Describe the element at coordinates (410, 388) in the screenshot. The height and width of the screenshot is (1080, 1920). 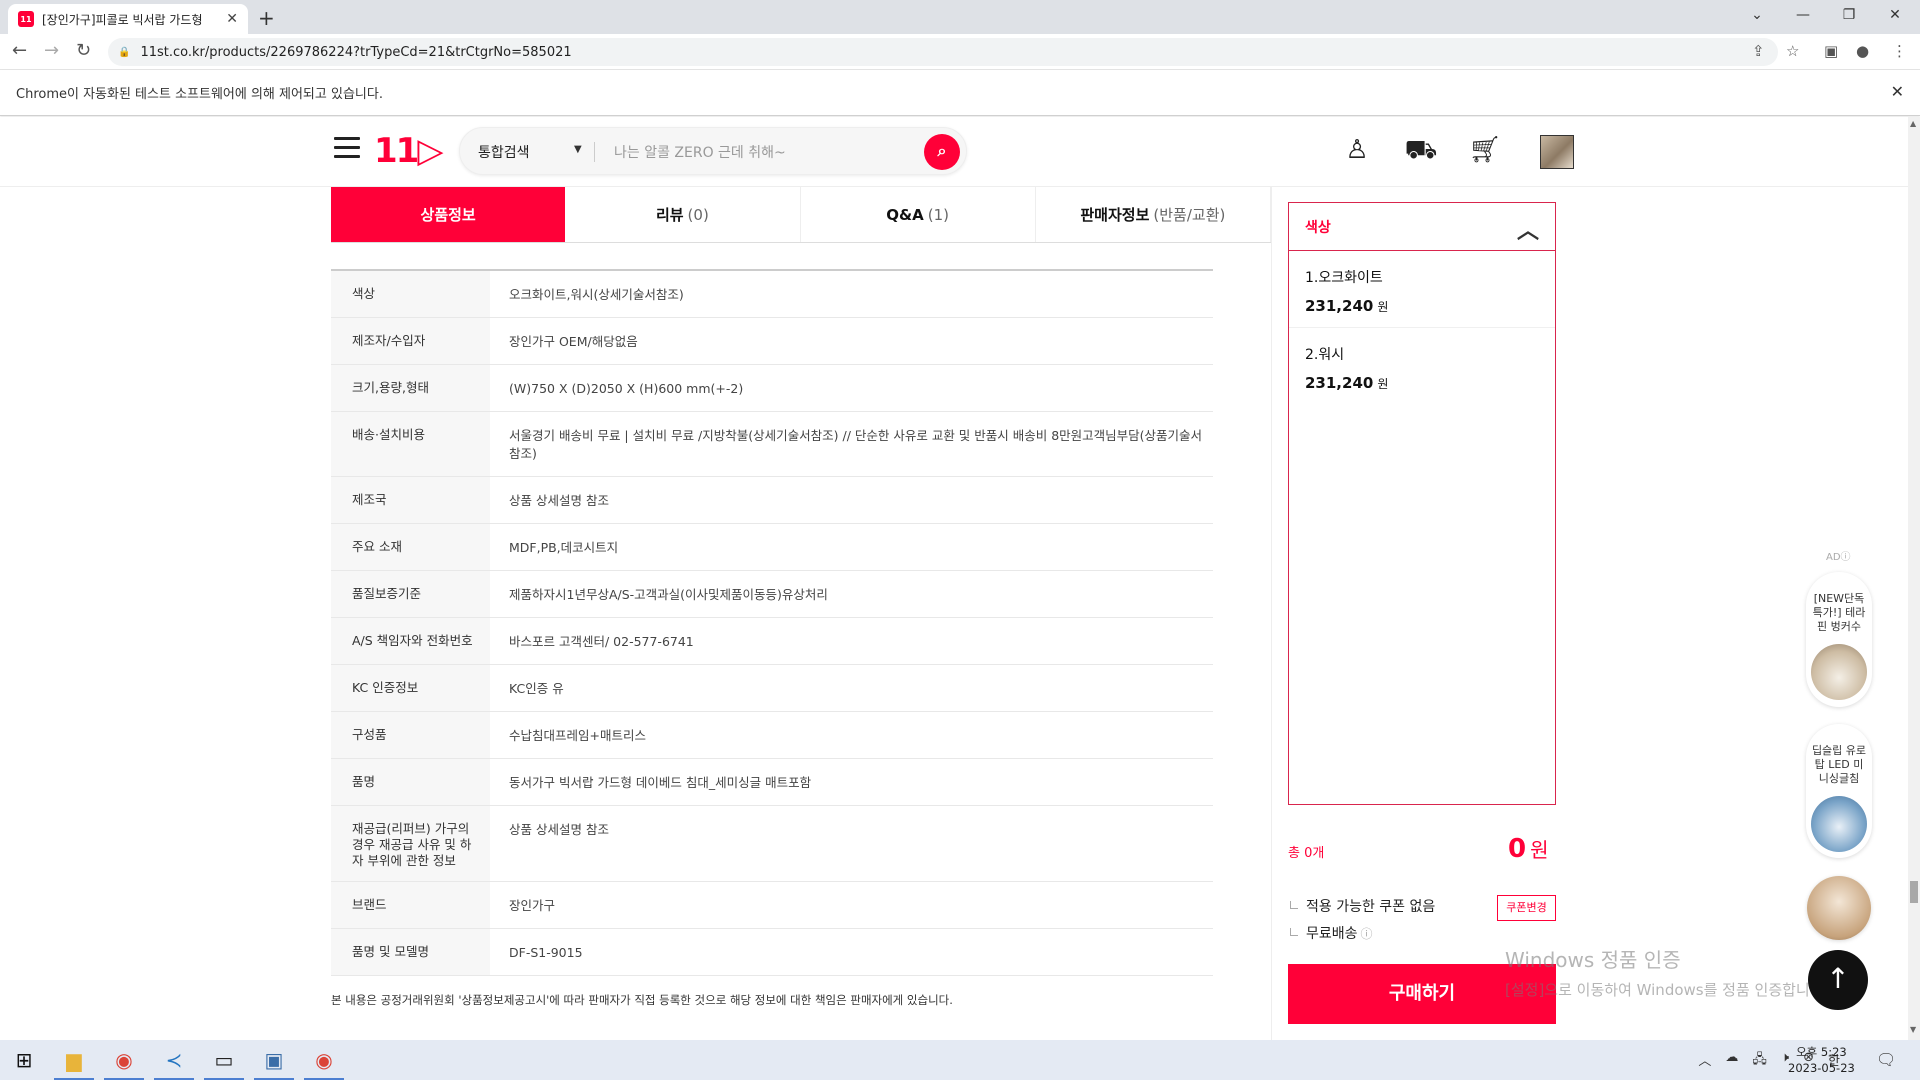
I see `row-key: 크기,용량,형태` at that location.